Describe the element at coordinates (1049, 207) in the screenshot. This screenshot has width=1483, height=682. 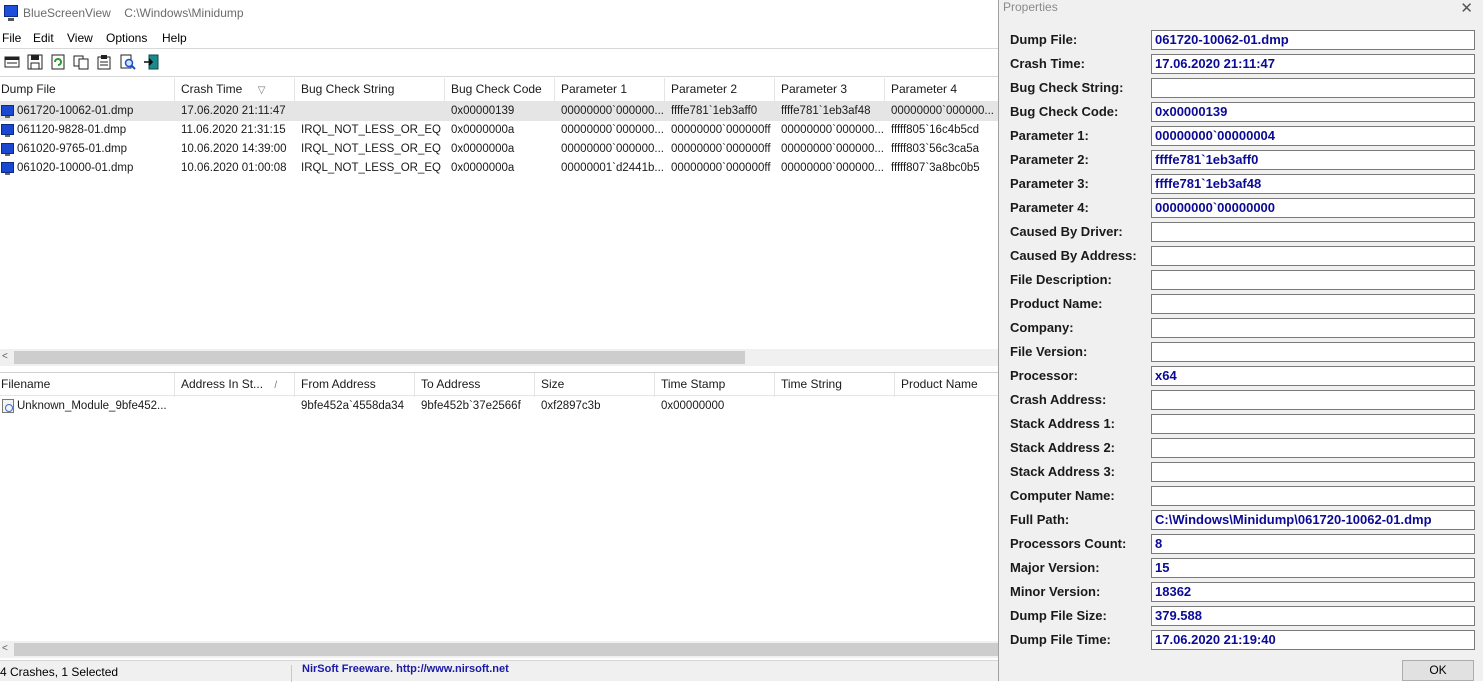
I see `property-label: Parameter 4:` at that location.